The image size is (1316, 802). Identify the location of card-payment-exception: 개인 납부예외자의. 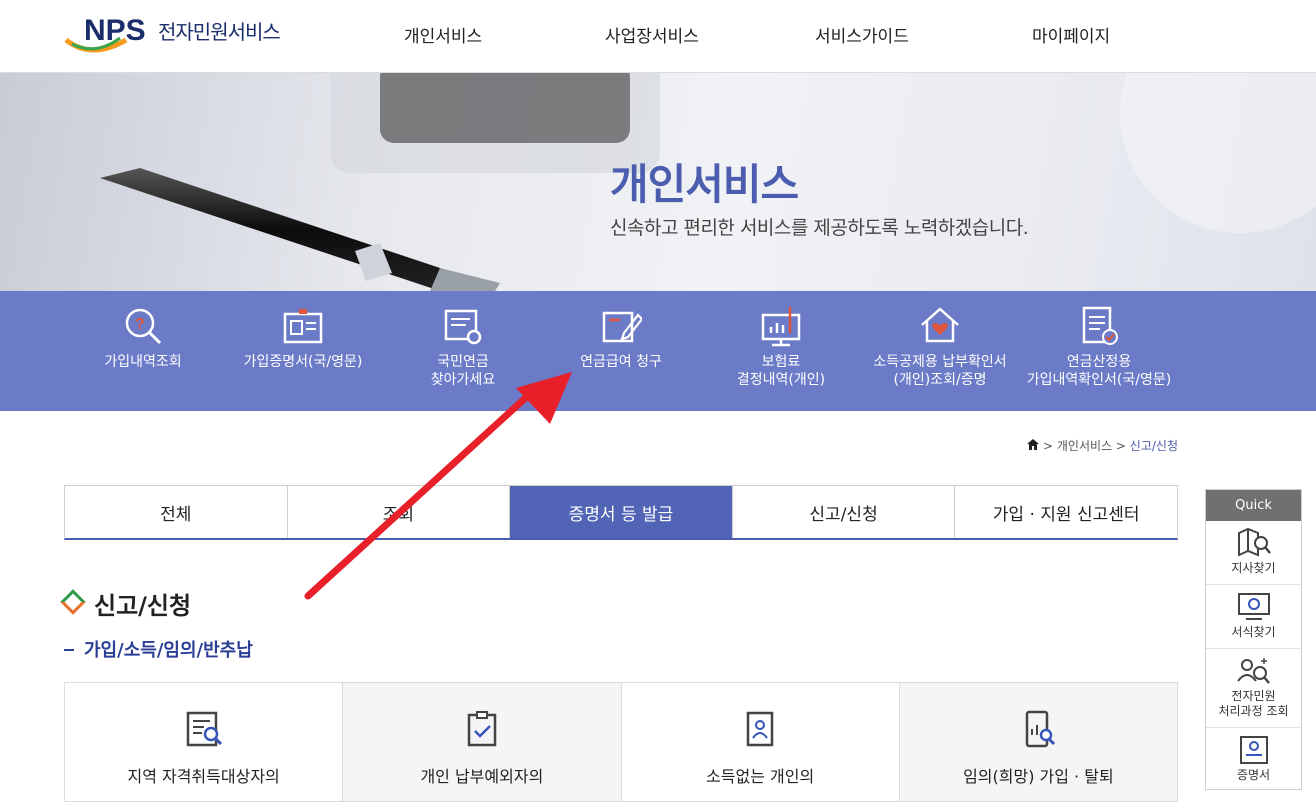
(482, 742).